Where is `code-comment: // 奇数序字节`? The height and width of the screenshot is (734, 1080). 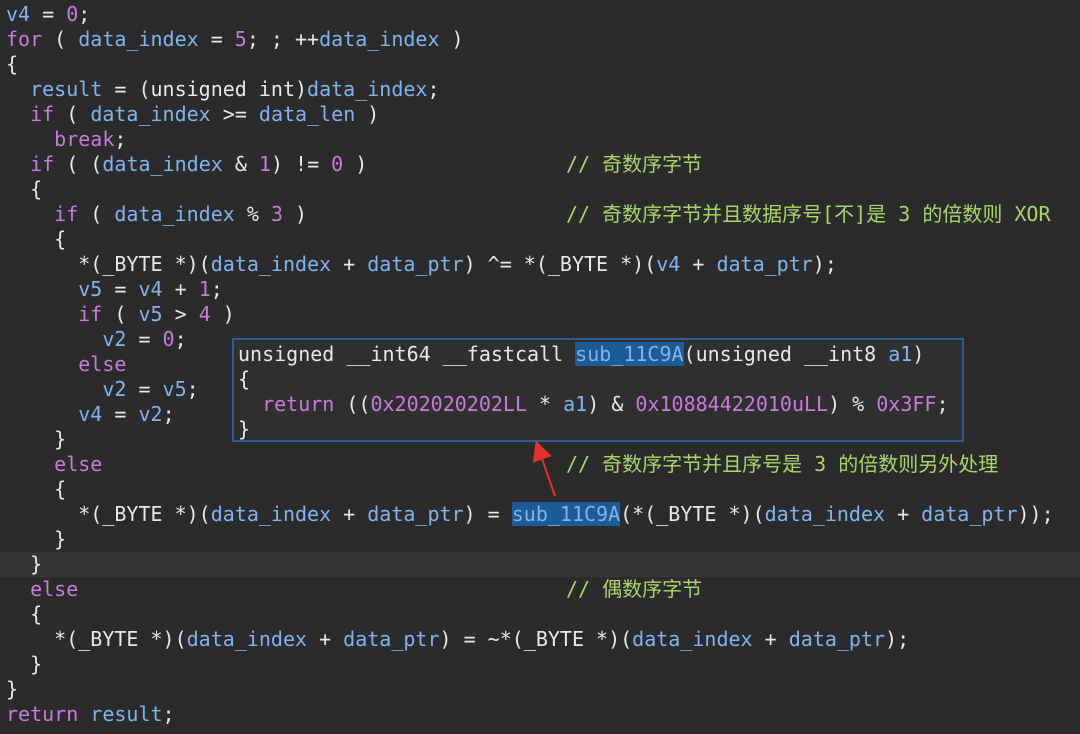 code-comment: // 奇数序字节 is located at coordinates (634, 164).